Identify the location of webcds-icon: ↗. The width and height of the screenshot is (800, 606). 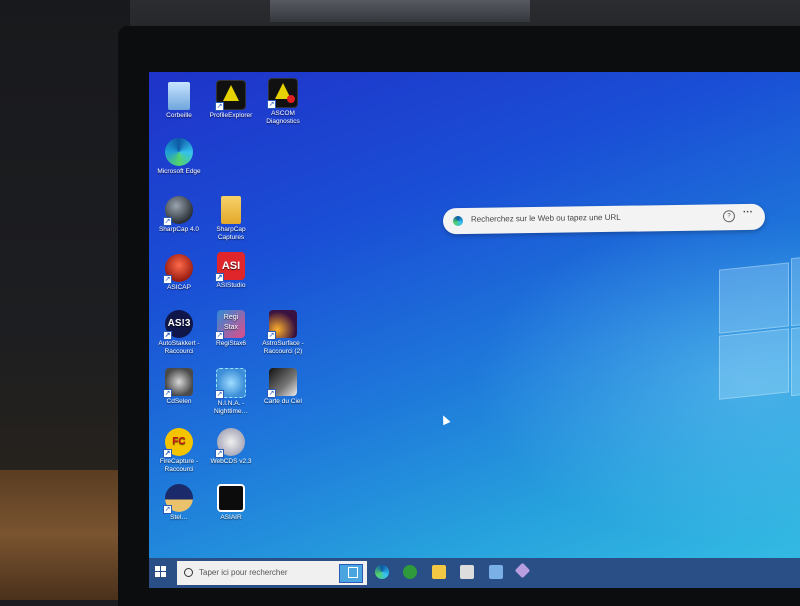
(230, 443).